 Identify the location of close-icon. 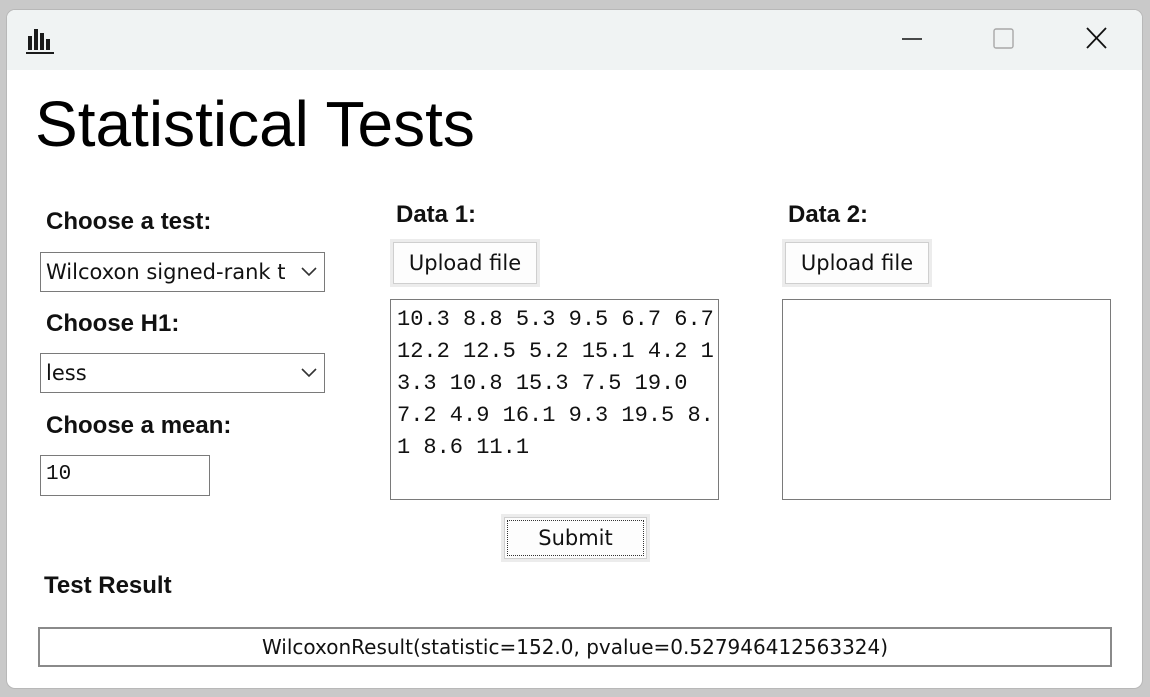
(1096, 39).